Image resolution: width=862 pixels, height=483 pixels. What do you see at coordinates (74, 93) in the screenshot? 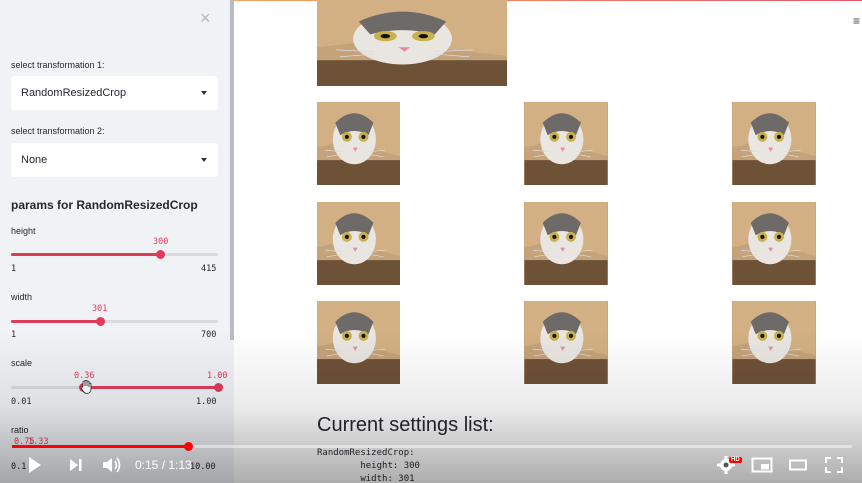
I see `transform1-value: RandomResizedCrop` at bounding box center [74, 93].